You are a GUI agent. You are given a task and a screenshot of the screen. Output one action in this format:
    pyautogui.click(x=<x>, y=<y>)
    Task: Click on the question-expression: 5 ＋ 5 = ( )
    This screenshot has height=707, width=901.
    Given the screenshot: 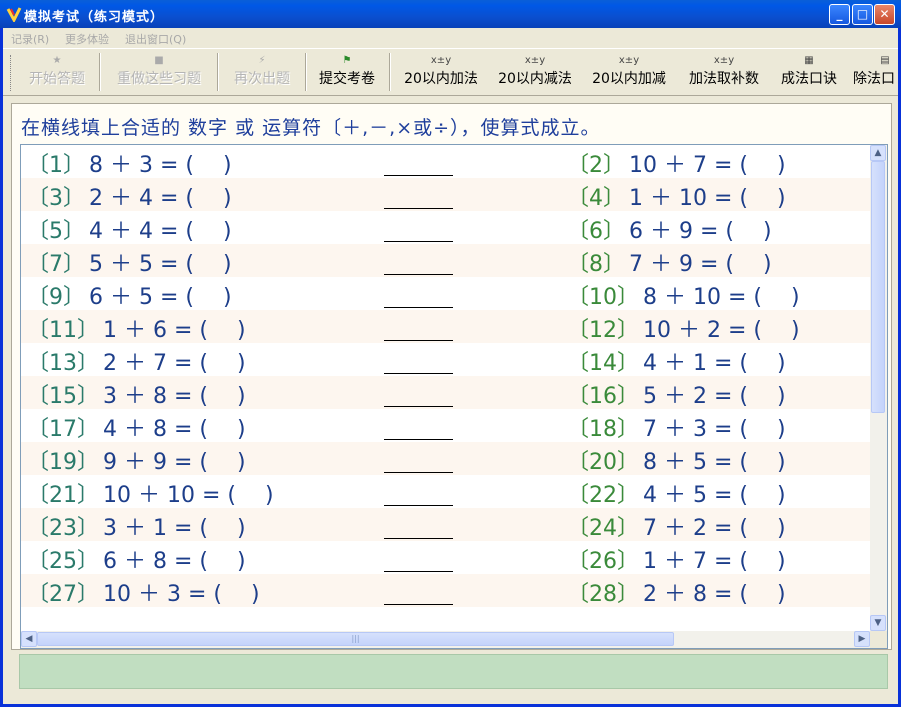 What is the action you would take?
    pyautogui.click(x=160, y=264)
    